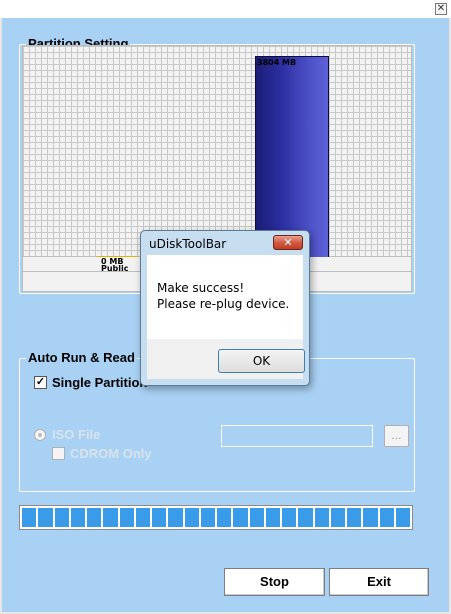  What do you see at coordinates (201, 288) in the screenshot?
I see `dialog-message-line1: Make success!` at bounding box center [201, 288].